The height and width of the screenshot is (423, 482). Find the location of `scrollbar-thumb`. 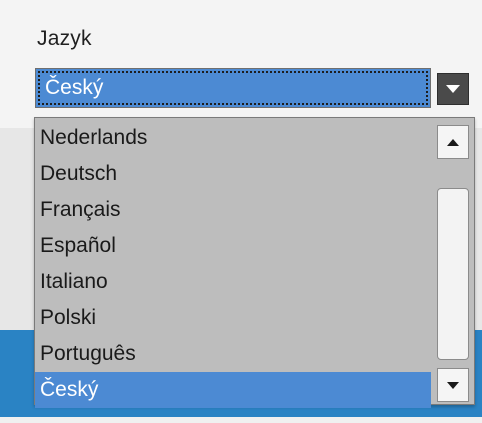

scrollbar-thumb is located at coordinates (453, 274).